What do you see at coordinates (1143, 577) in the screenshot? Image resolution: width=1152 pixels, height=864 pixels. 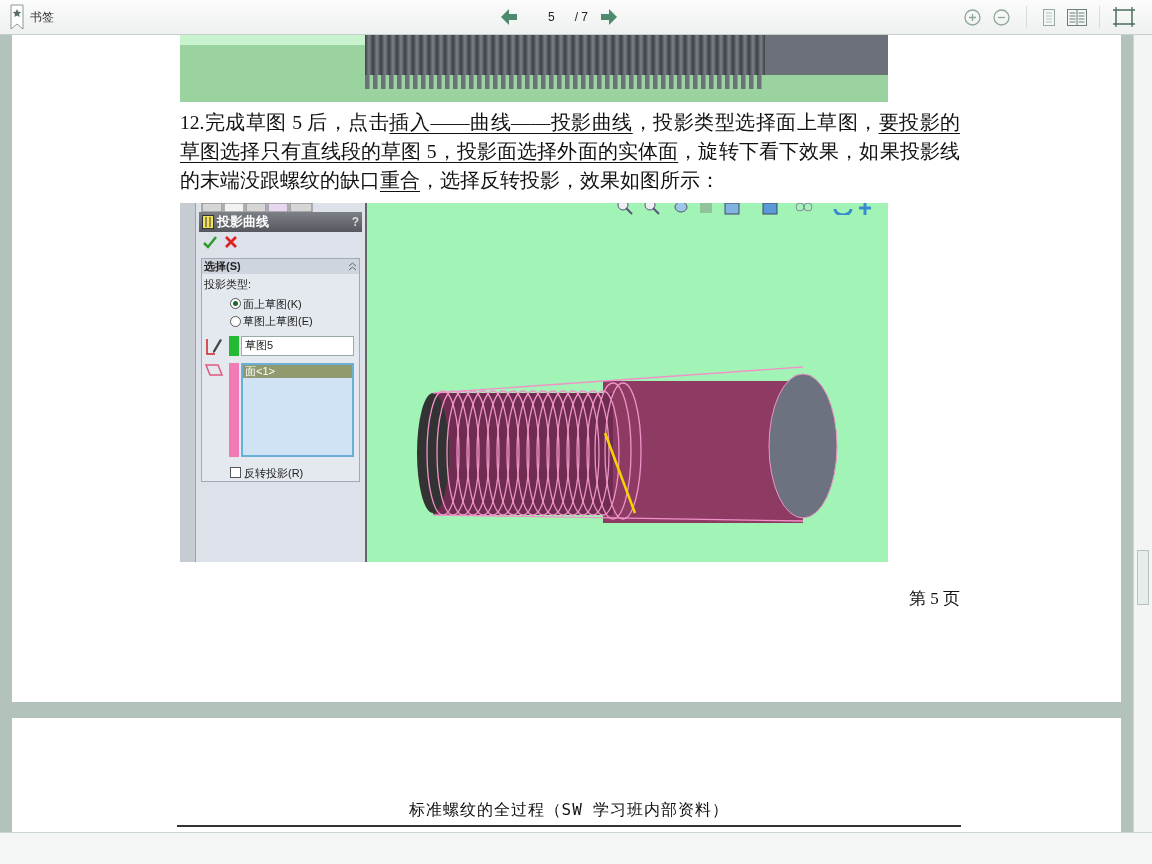 I see `scroll-thumb` at bounding box center [1143, 577].